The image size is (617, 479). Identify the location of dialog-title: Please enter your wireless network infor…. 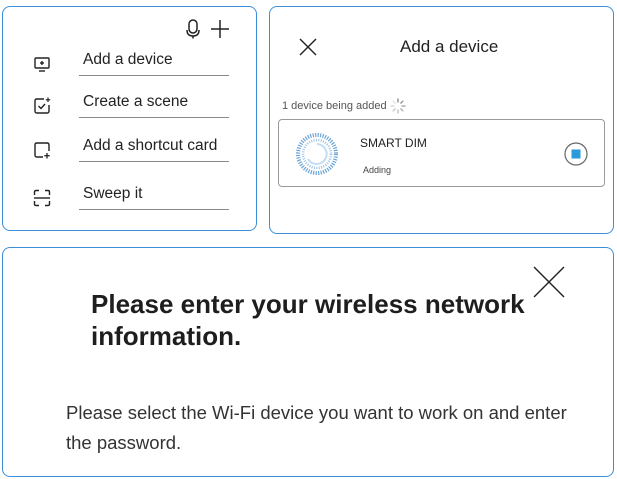
(308, 320).